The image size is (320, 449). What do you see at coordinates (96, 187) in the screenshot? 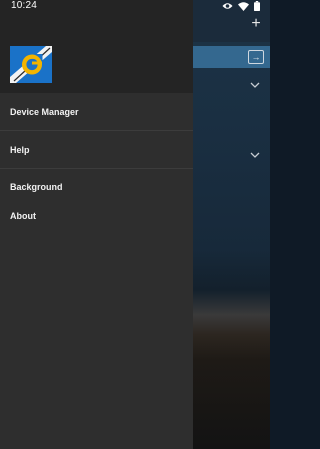
I see `menu-item-background: Background` at bounding box center [96, 187].